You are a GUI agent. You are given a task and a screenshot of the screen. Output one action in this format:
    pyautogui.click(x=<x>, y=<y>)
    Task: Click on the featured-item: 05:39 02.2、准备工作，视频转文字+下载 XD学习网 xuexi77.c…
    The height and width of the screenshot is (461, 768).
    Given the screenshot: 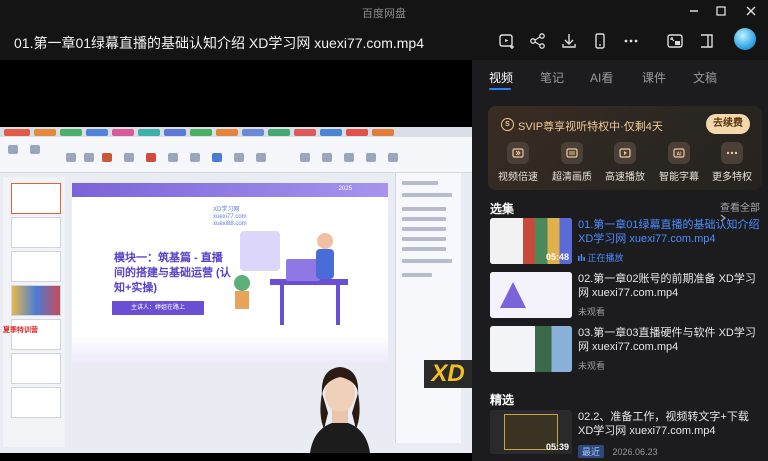 What is the action you would take?
    pyautogui.click(x=629, y=434)
    